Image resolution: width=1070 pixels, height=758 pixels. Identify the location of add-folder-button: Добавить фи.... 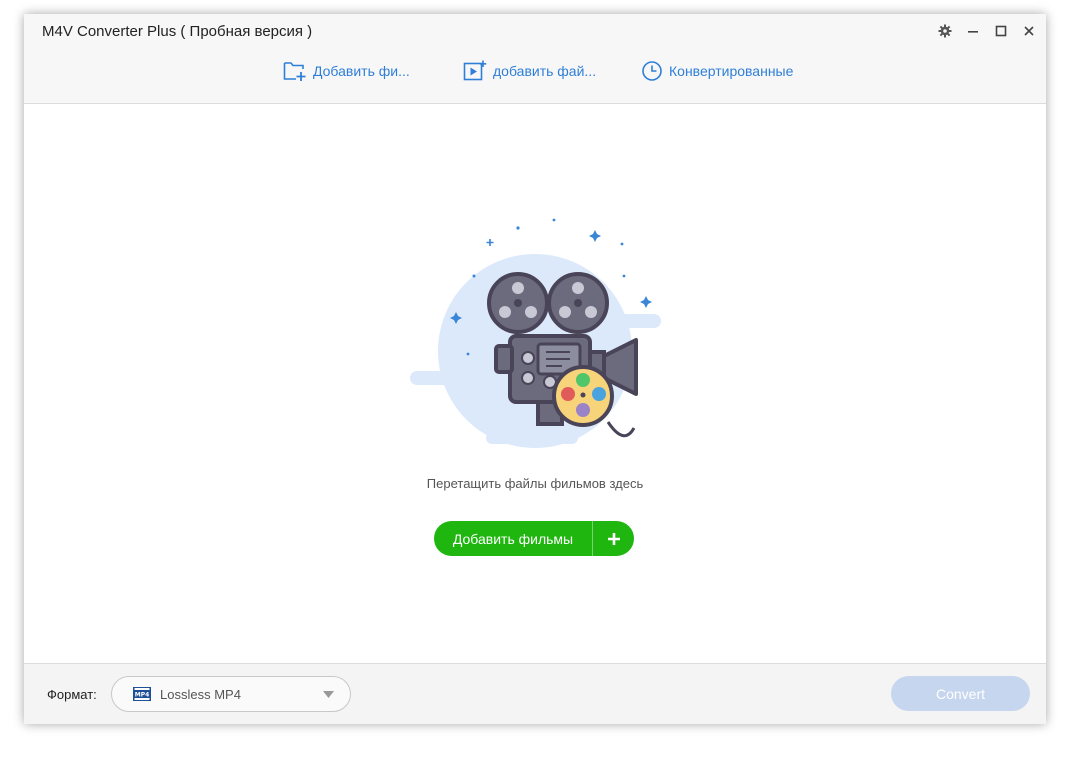
(346, 71).